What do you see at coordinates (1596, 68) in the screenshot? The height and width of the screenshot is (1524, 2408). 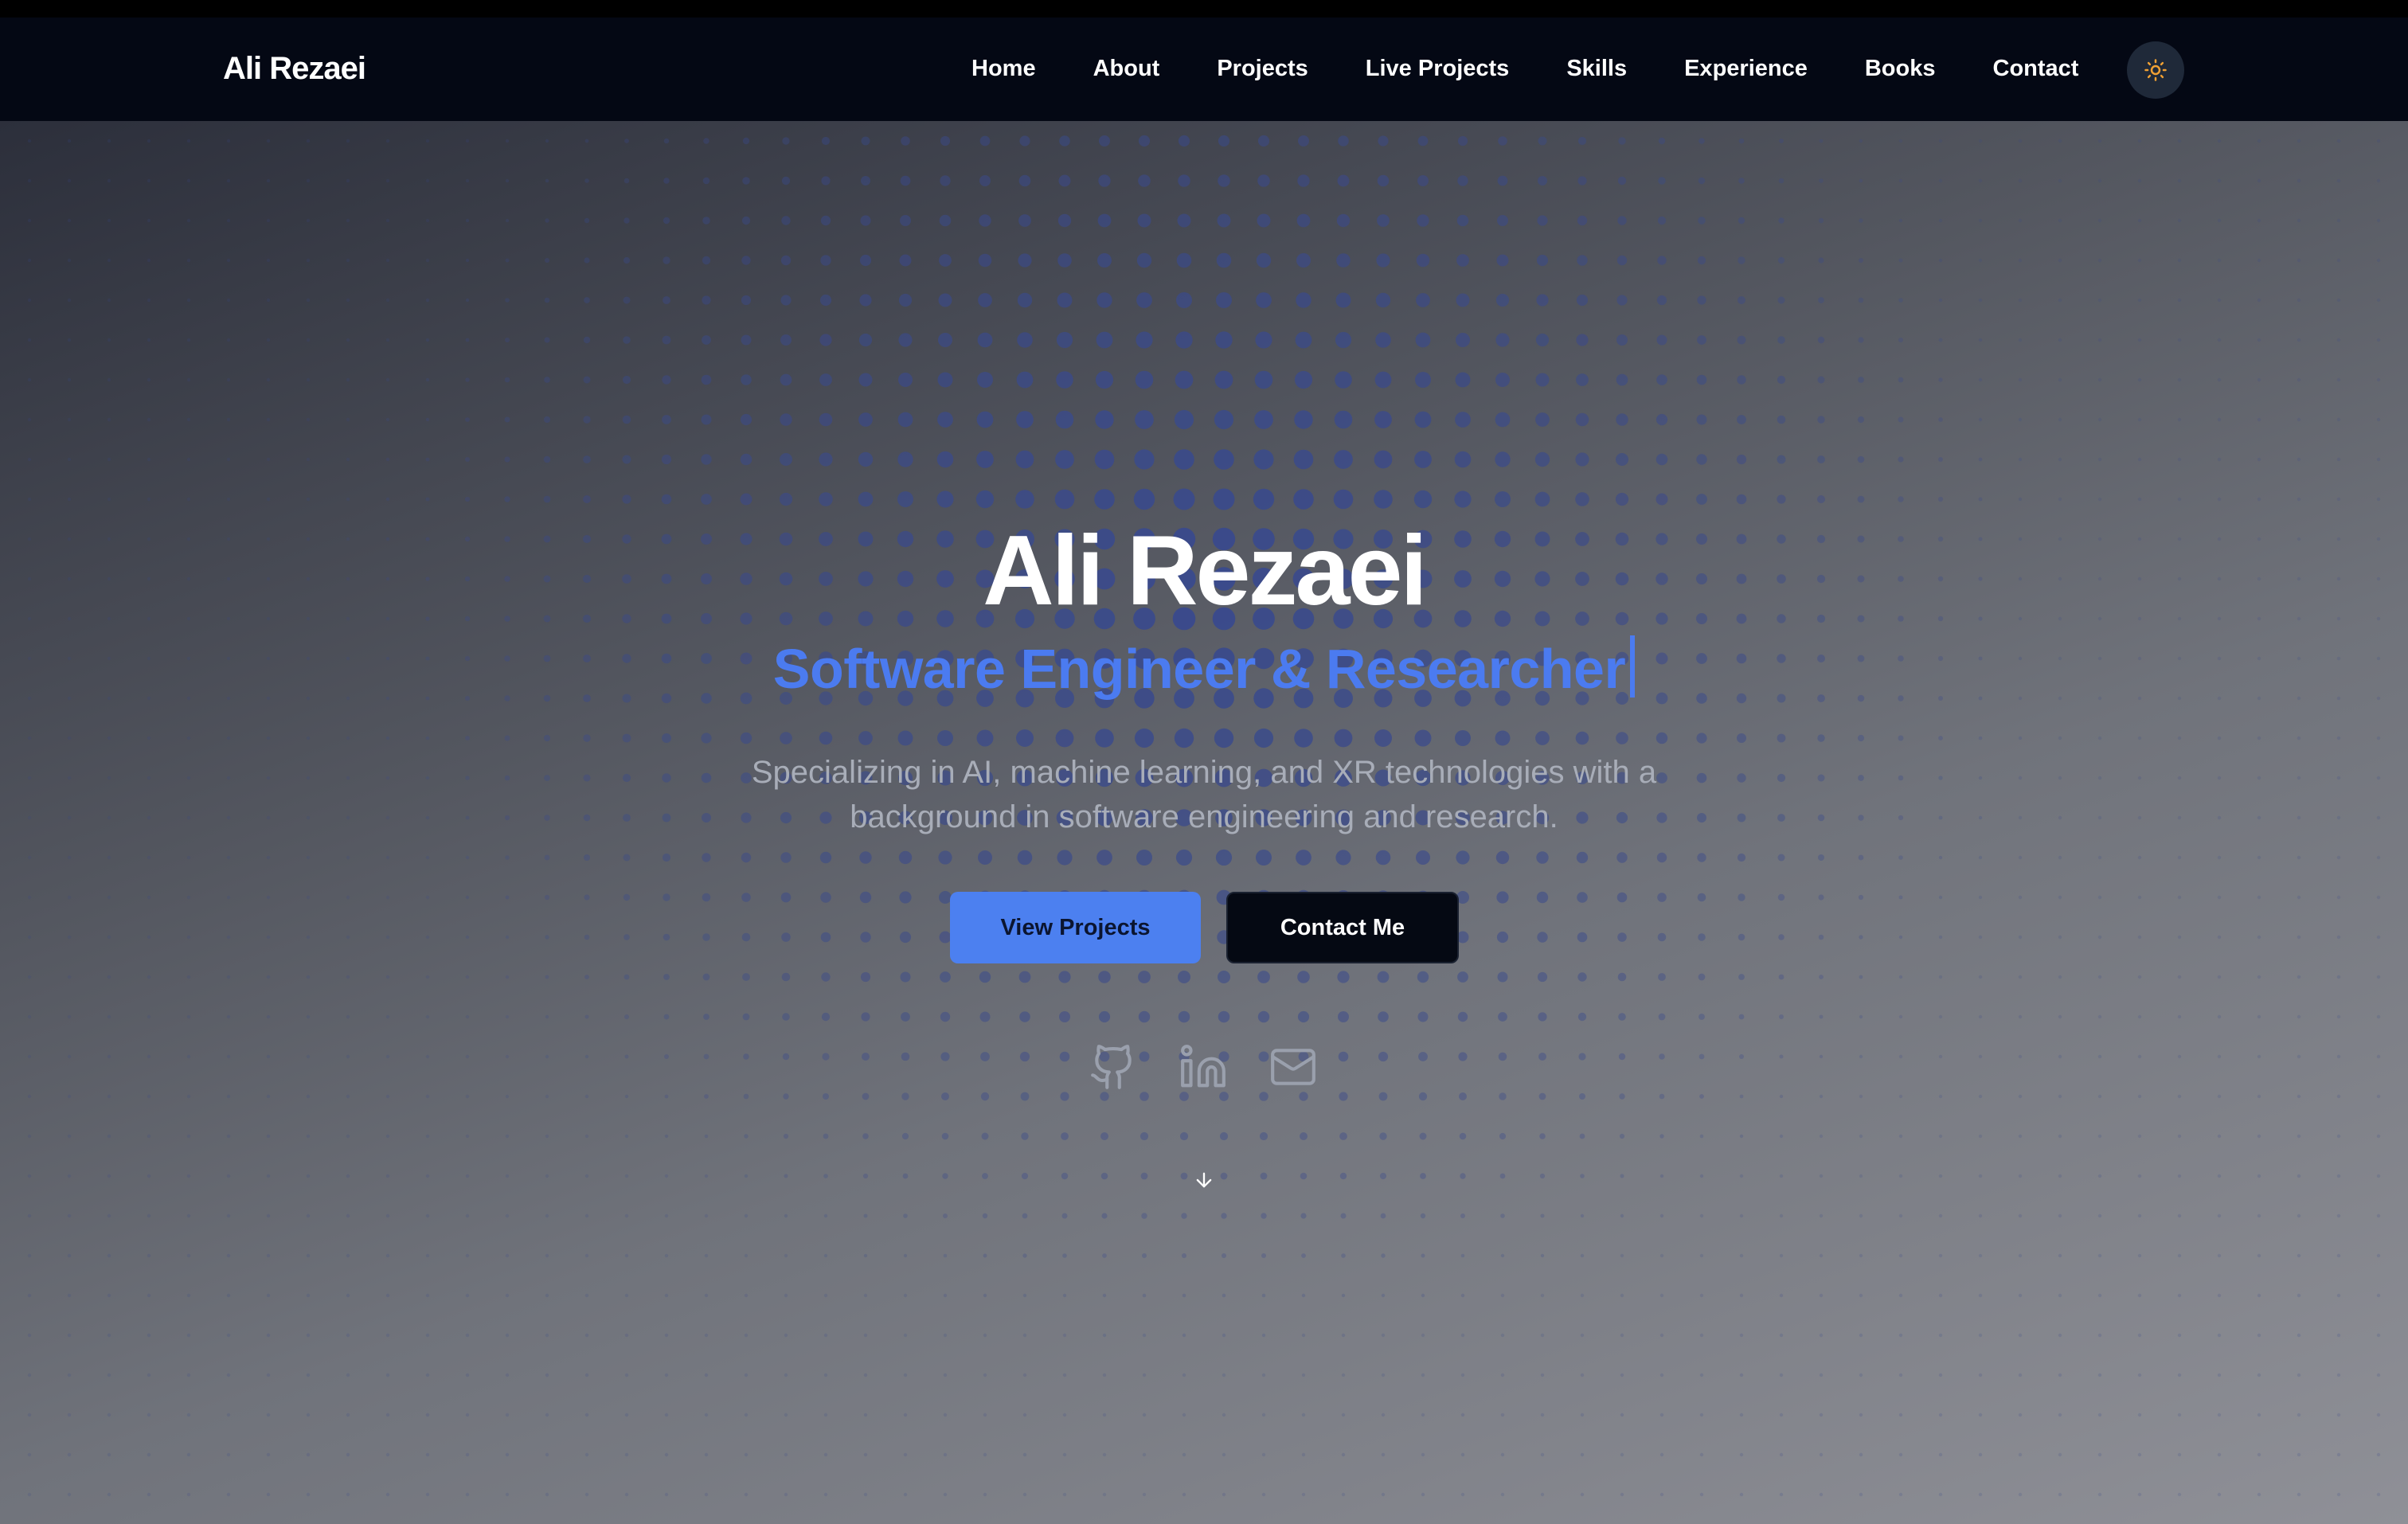 I see `nav-link-skills: Skills` at bounding box center [1596, 68].